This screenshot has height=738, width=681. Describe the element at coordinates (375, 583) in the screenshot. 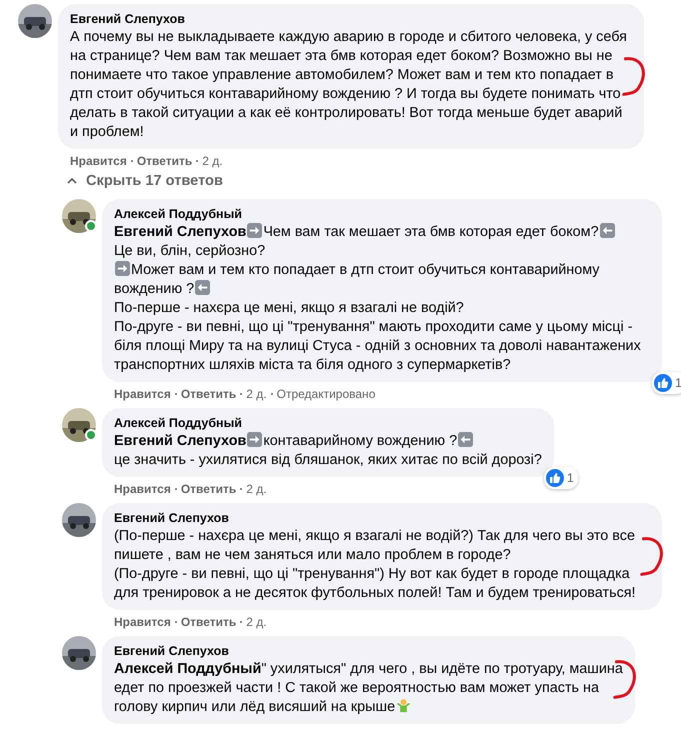

I see `comment-text: (По-друге - ви певні, що ці "тренування") Ну вот как будет в городе площадка для тренировок а не десяток футбольных полей! Там и будем тренироваться!` at that location.